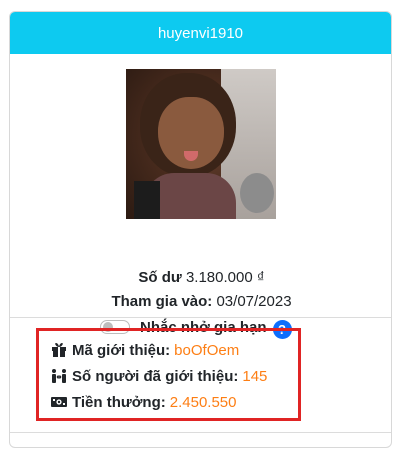 This screenshot has height=455, width=401. Describe the element at coordinates (59, 350) in the screenshot. I see `gift-icon` at that location.